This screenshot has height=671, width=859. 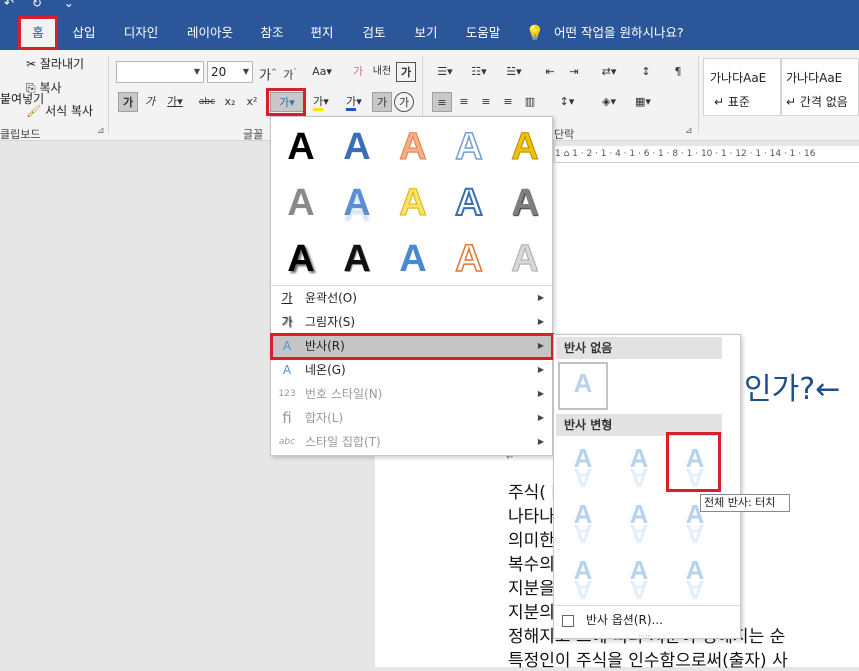 What do you see at coordinates (101, 131) in the screenshot?
I see `clipboard-launcher-icon: ⊿` at bounding box center [101, 131].